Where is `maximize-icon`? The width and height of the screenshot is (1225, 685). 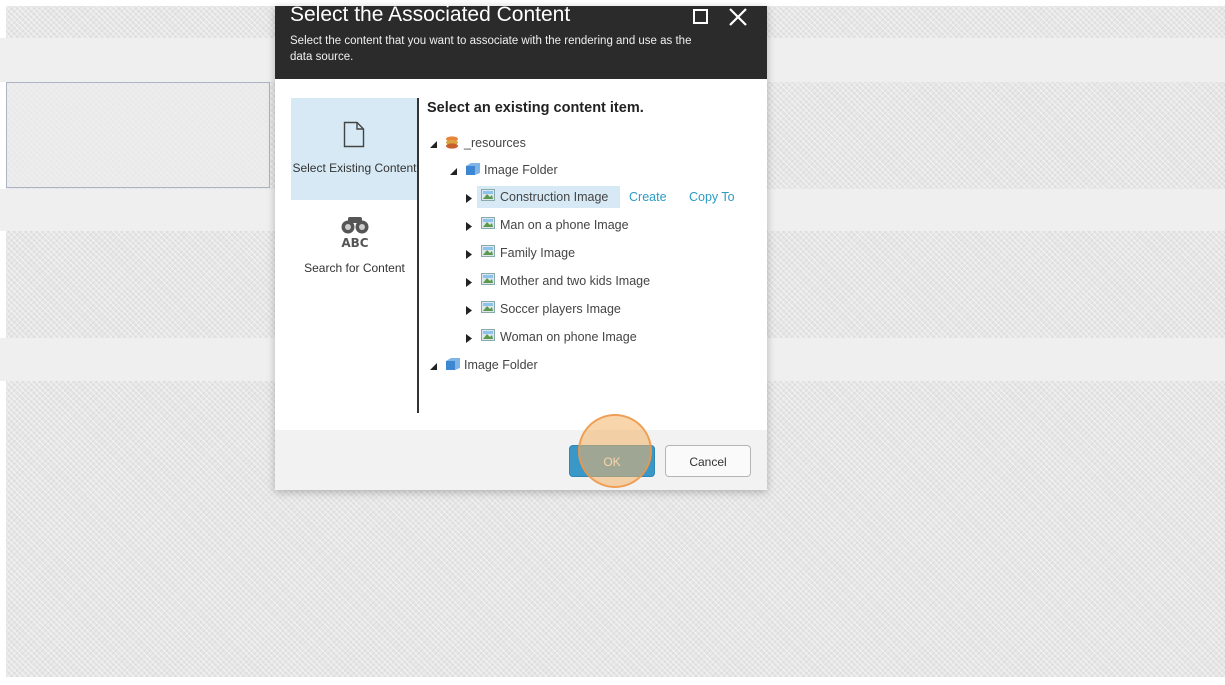
maximize-icon is located at coordinates (700, 16).